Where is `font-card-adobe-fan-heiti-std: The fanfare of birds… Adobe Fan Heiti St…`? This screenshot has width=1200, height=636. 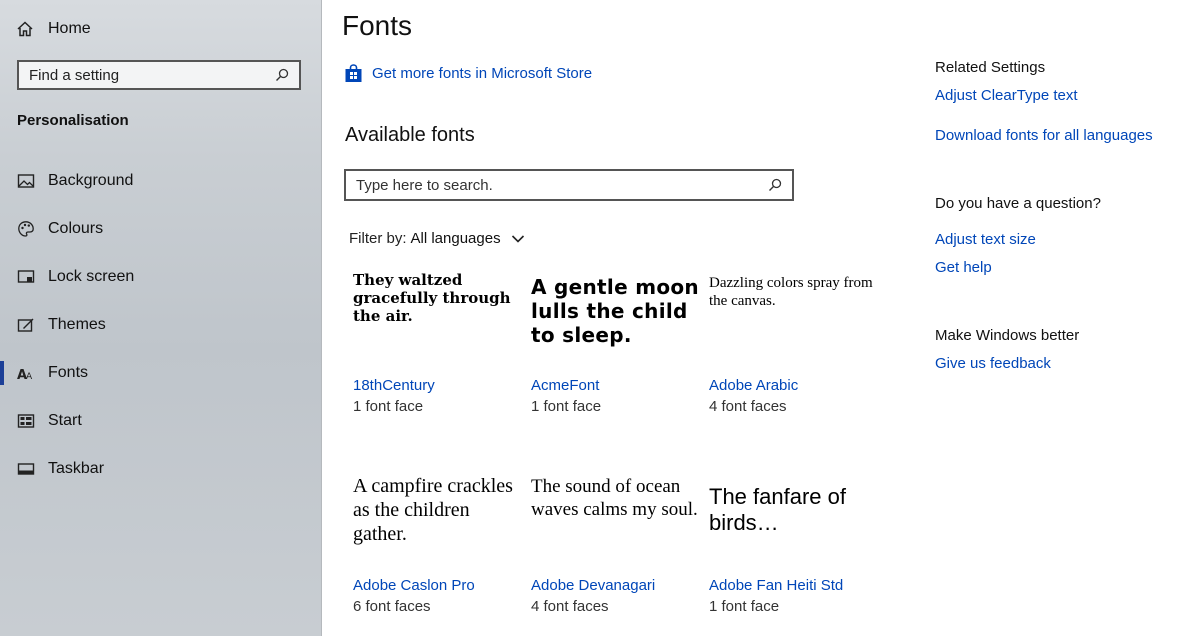 font-card-adobe-fan-heiti-std: The fanfare of birds… Adobe Fan Heiti St… is located at coordinates (791, 552).